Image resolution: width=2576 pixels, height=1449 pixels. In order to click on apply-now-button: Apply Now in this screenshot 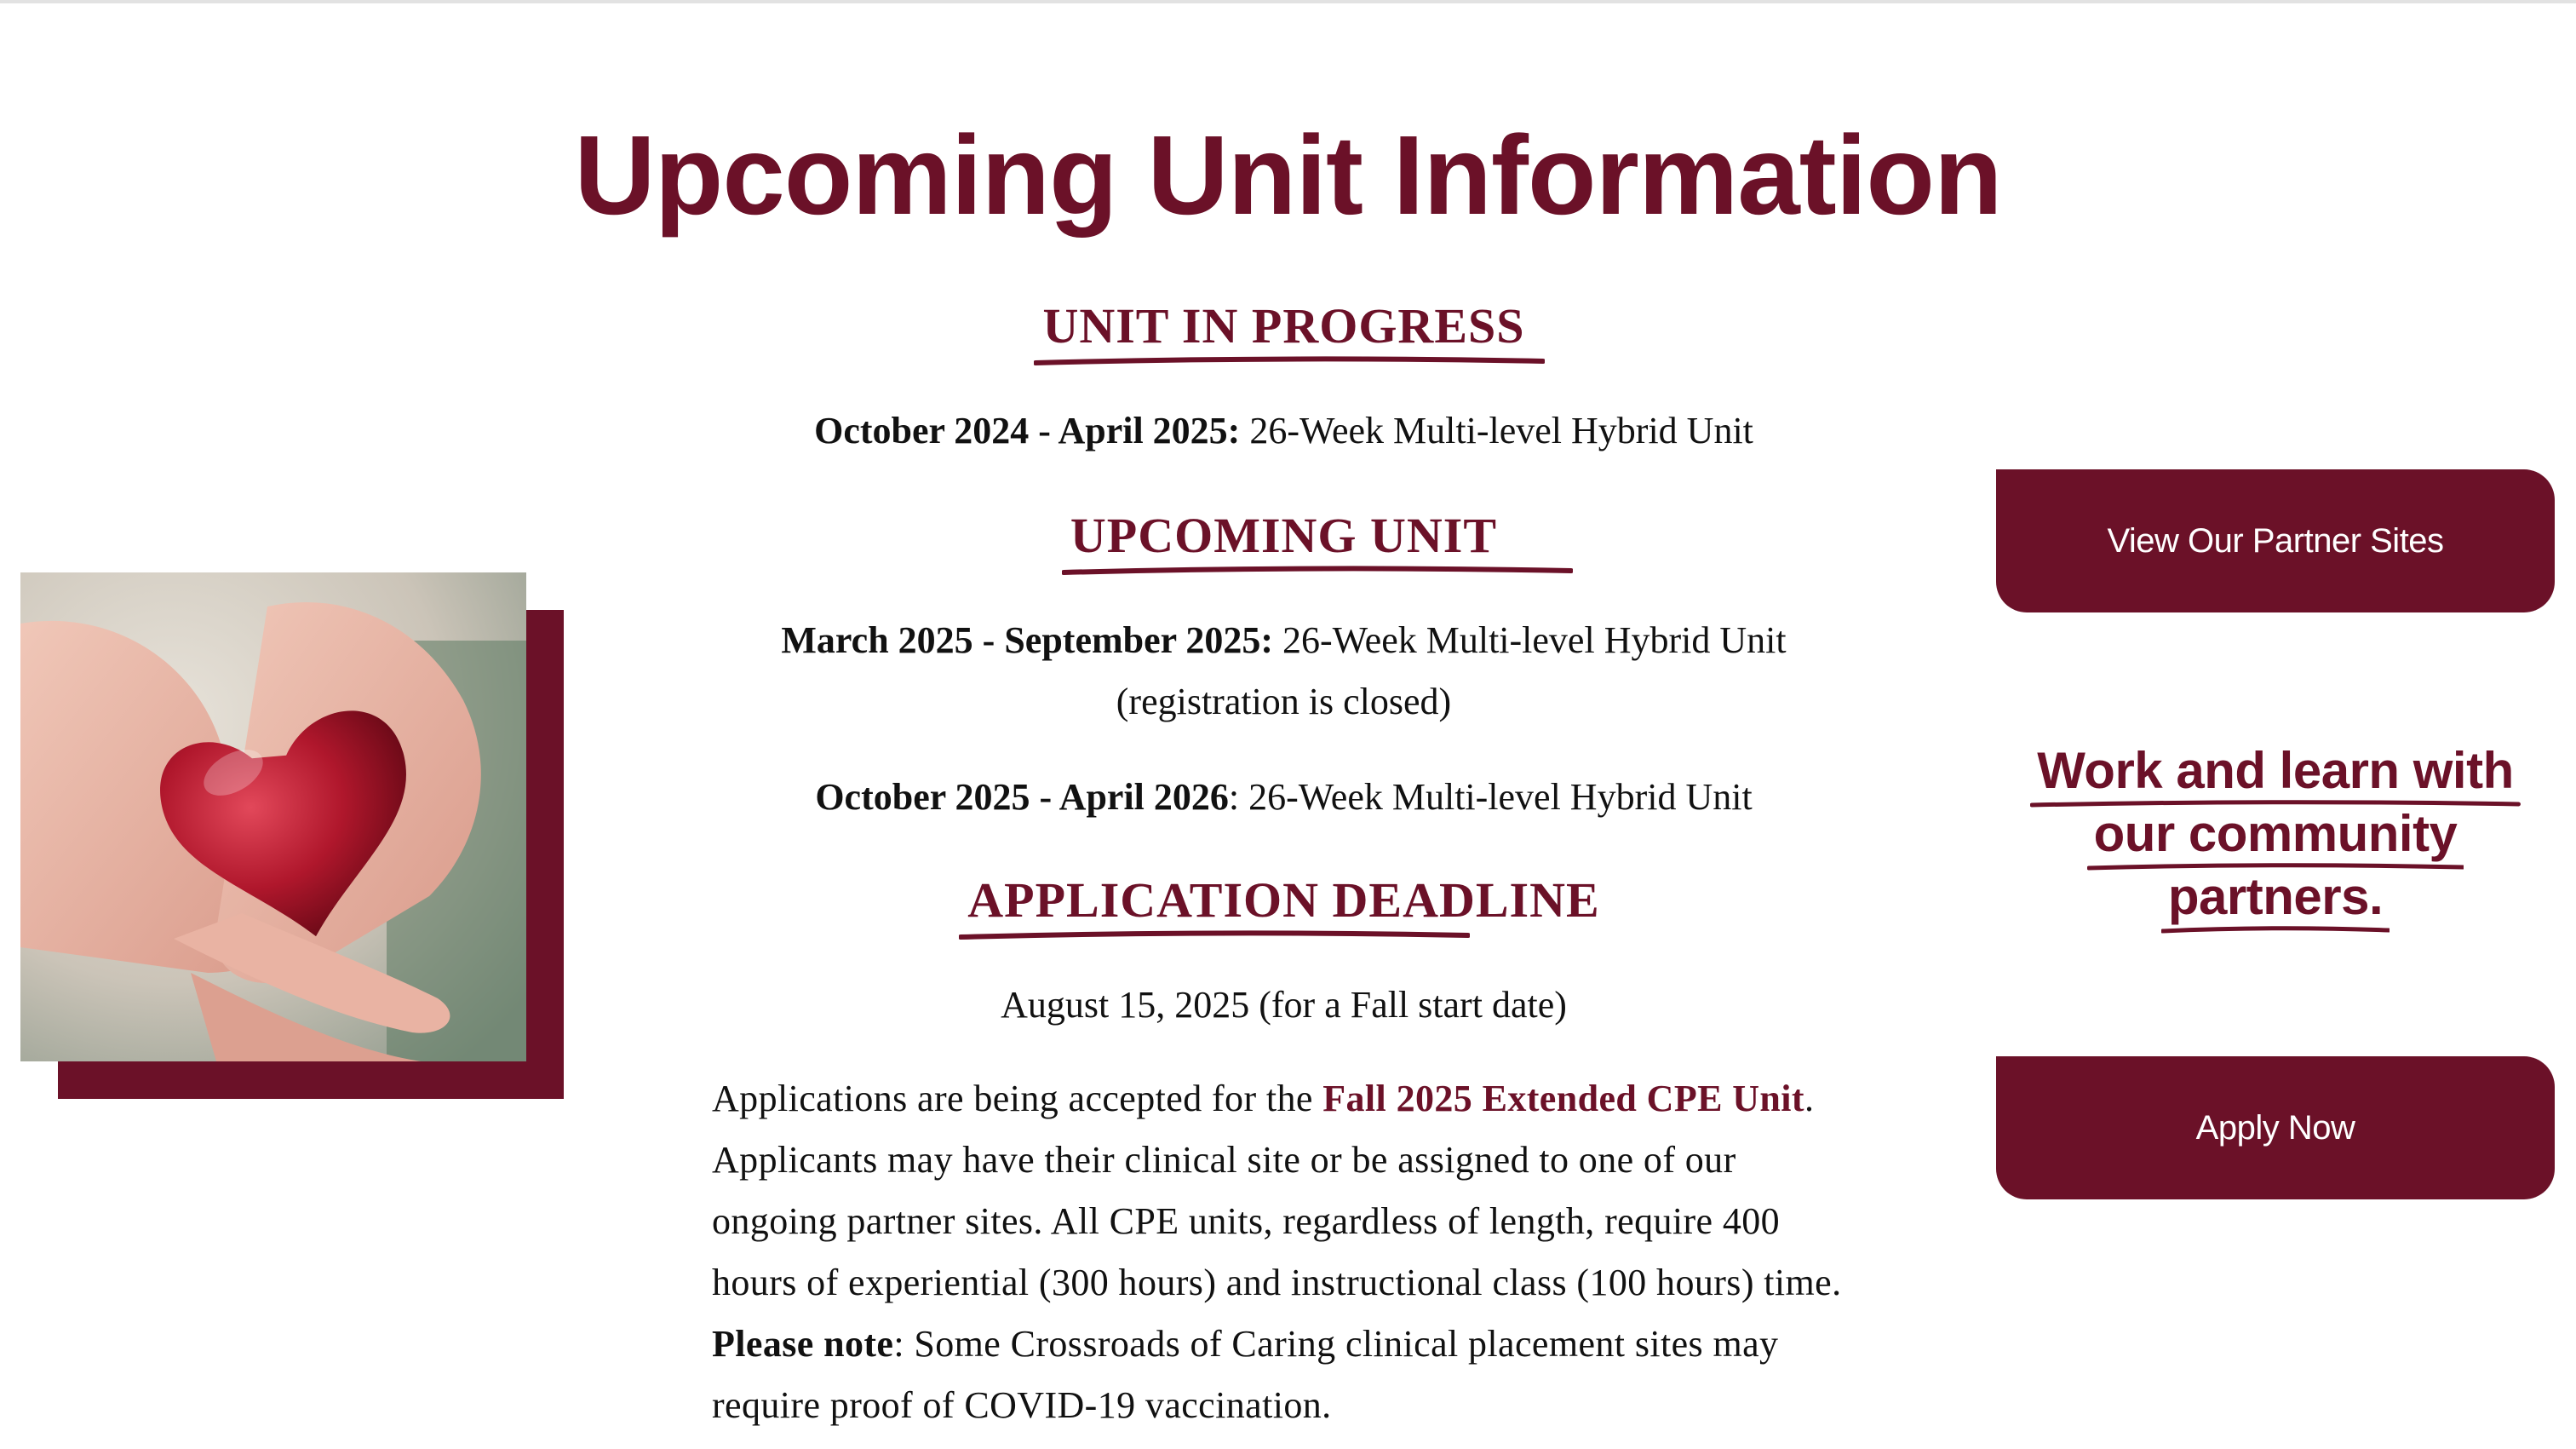, I will do `click(2275, 1127)`.